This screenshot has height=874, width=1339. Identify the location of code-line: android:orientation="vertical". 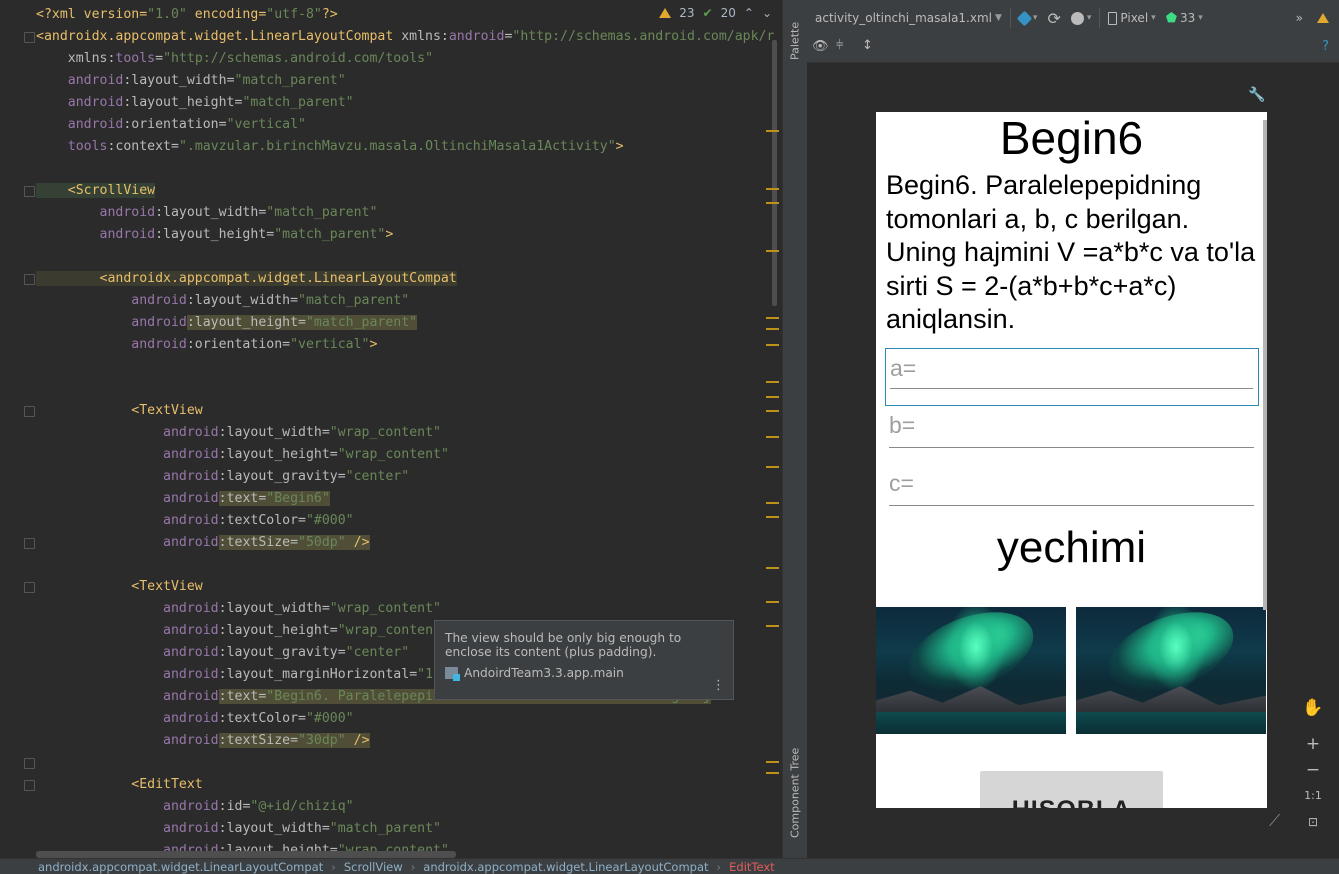
(171, 125).